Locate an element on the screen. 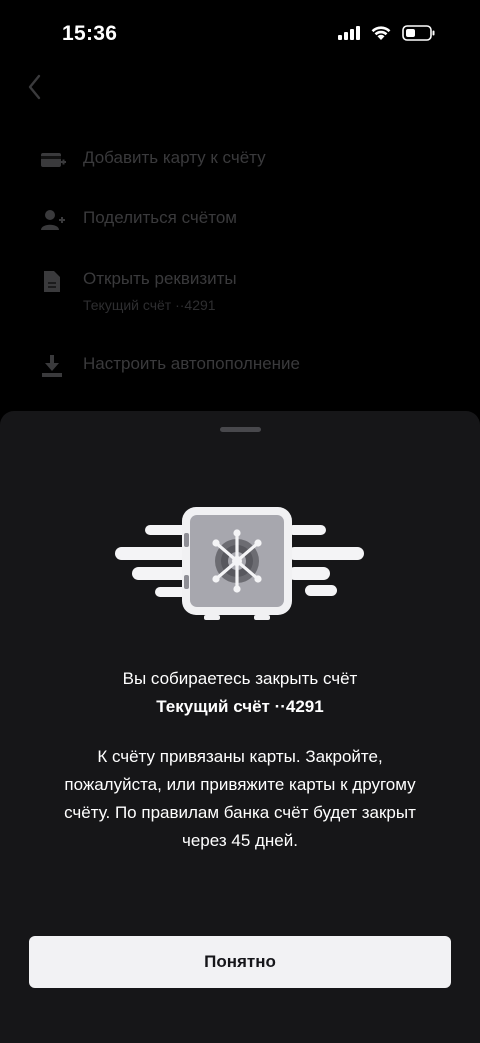 The width and height of the screenshot is (480, 1043). menu-item-label: Открыть реквизиты is located at coordinates (160, 278).